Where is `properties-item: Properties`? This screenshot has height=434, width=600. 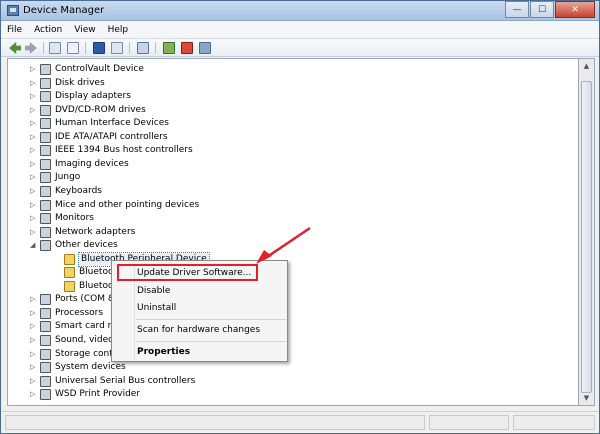
properties-item: Properties is located at coordinates (163, 352).